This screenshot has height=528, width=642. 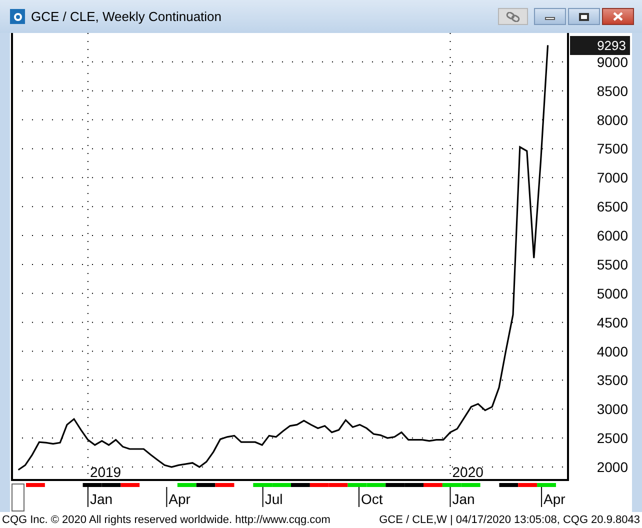 What do you see at coordinates (612, 438) in the screenshot?
I see `y-axis-label: 2500` at bounding box center [612, 438].